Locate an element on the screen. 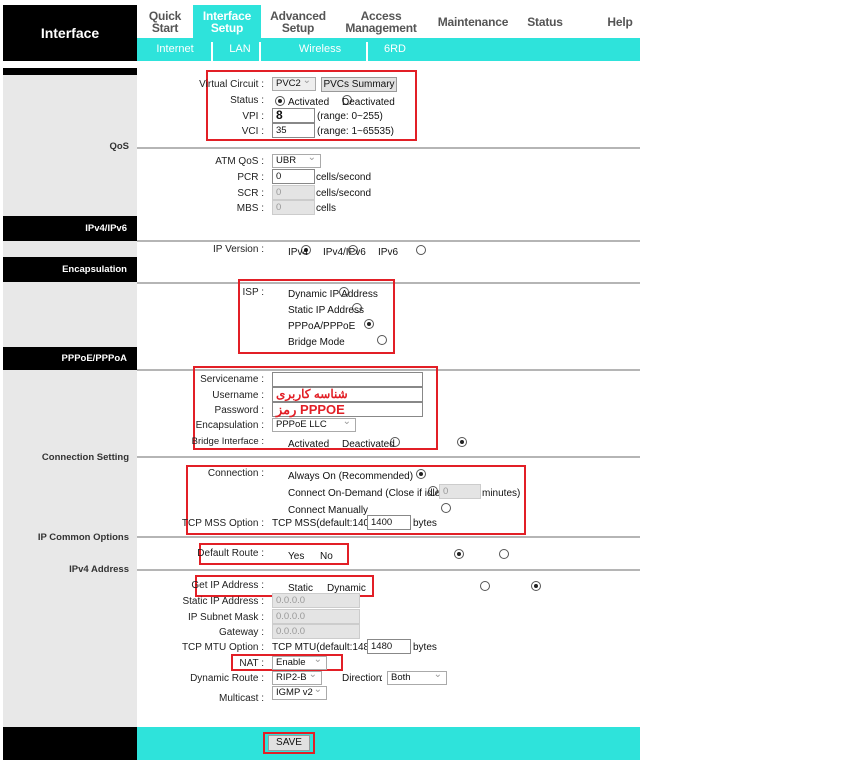 Image resolution: width=858 pixels, height=762 pixels. on-demand-label: Connect On-Demand (Close if idle for is located at coordinates (371, 493).